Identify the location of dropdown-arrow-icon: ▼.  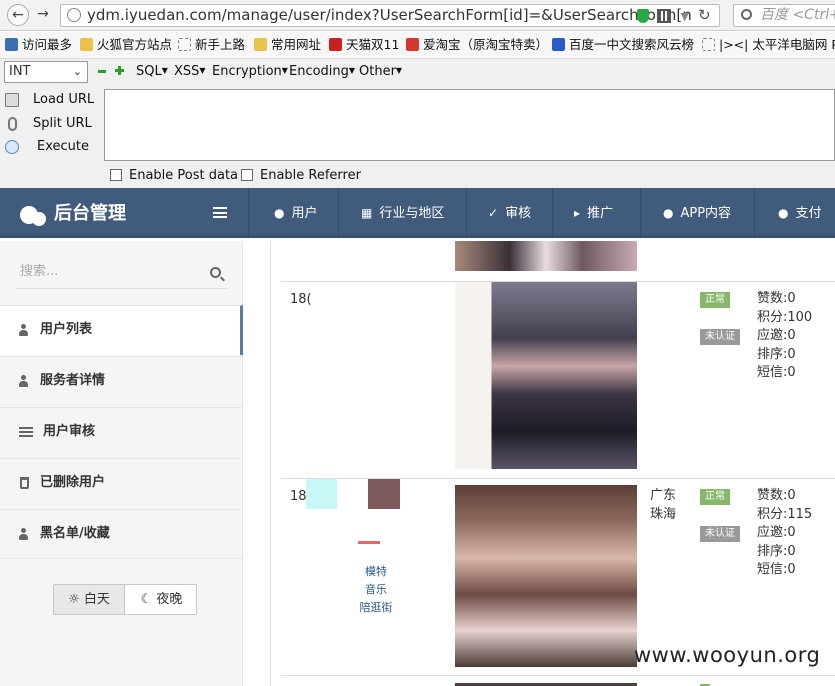
(399, 70).